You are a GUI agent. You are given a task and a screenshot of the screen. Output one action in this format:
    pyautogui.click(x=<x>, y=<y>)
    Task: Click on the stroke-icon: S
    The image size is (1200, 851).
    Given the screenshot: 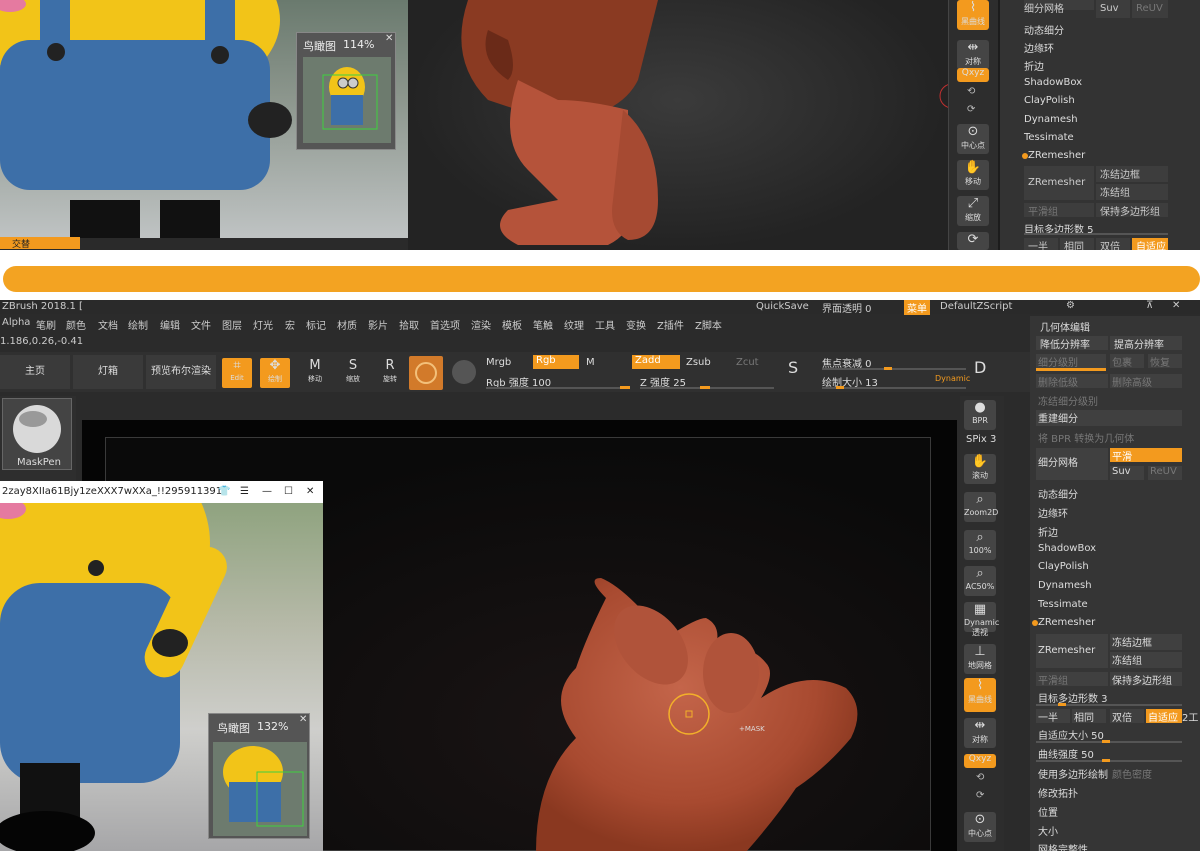 What is the action you would take?
    pyautogui.click(x=800, y=372)
    